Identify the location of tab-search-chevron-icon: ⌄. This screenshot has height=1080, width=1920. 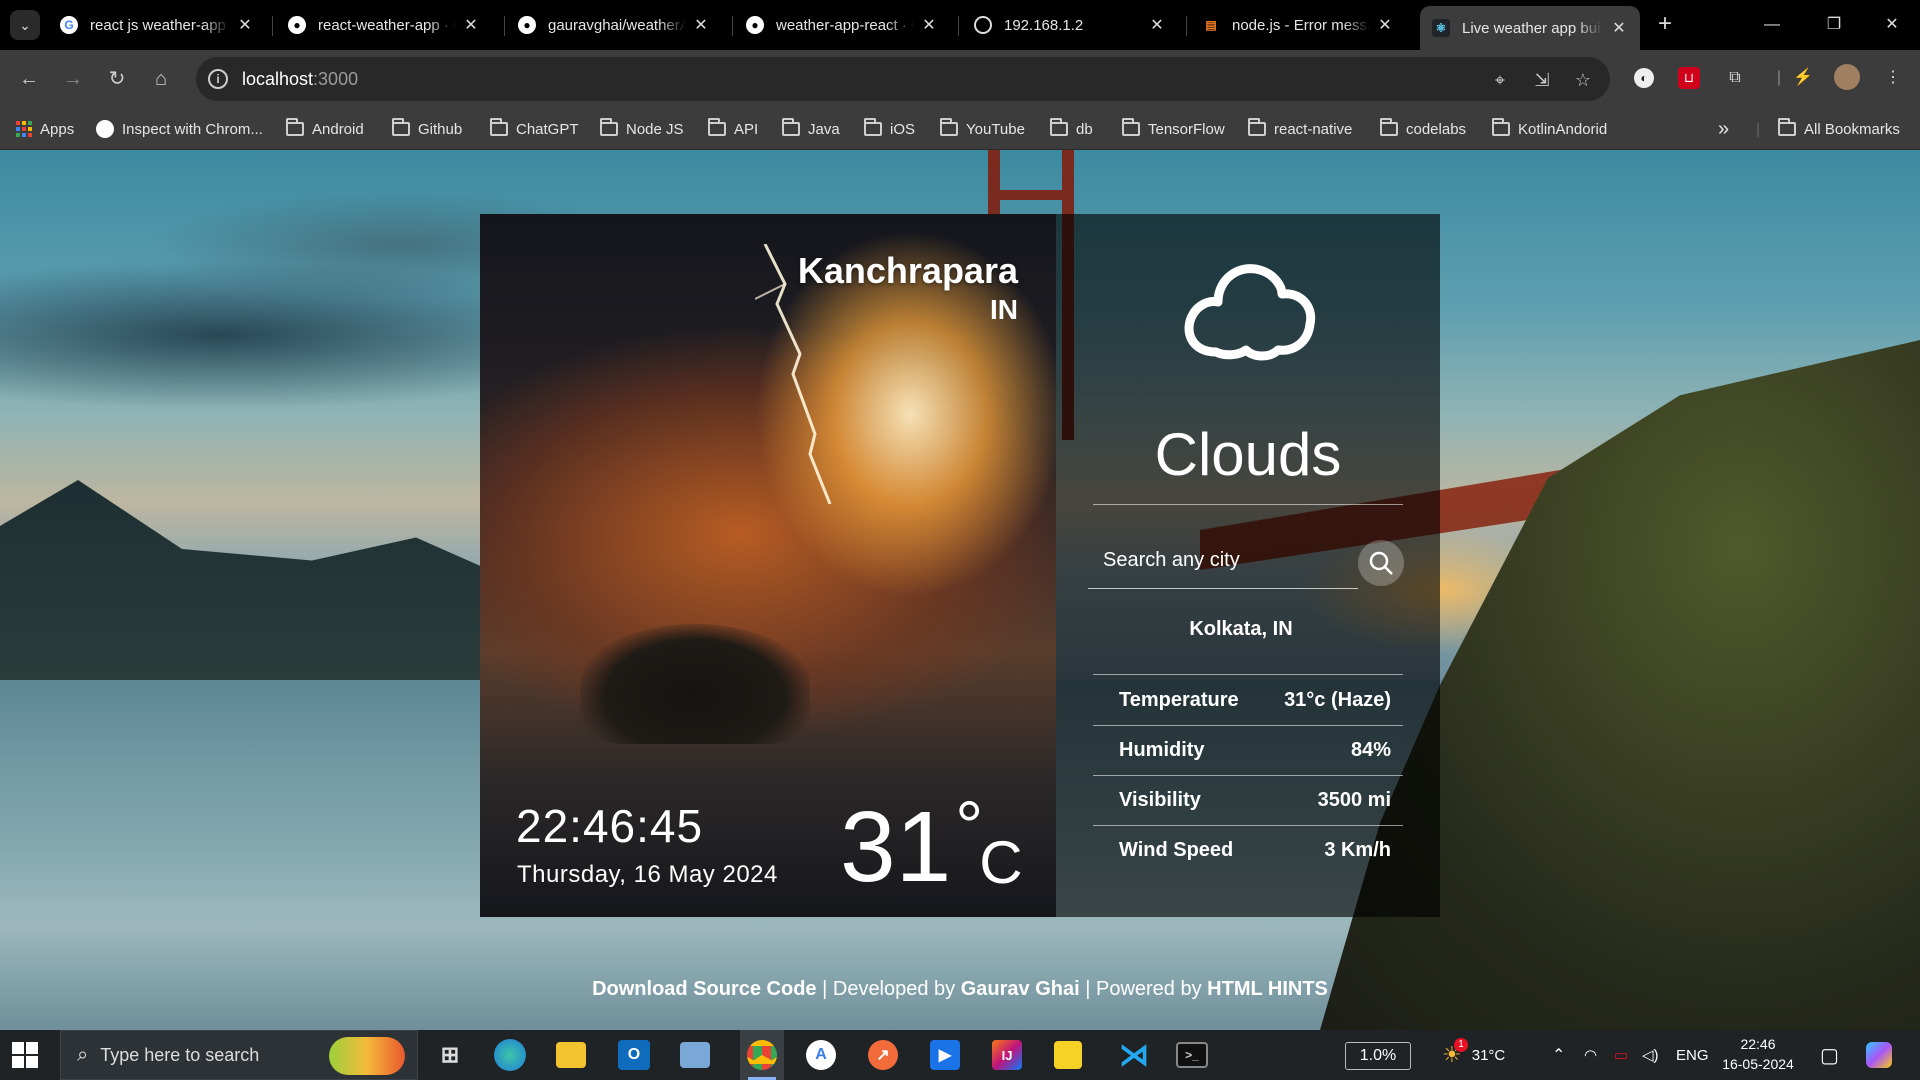
(25, 25).